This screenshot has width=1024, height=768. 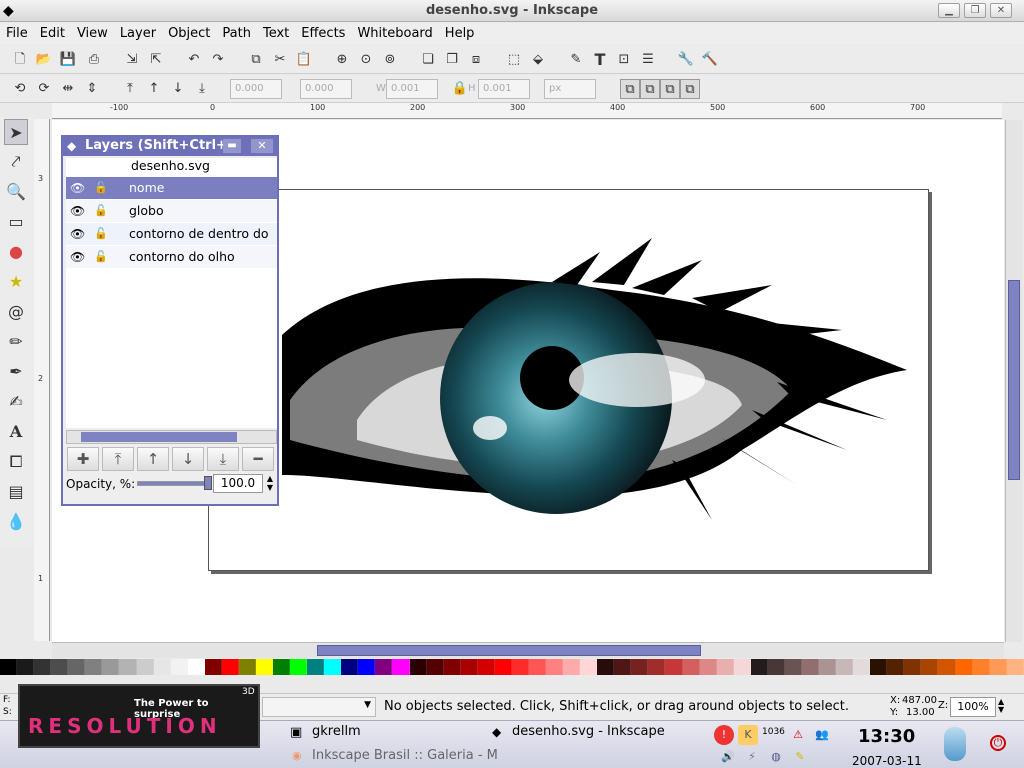 I want to click on shutdown-icon: ⏻, so click(x=998, y=743).